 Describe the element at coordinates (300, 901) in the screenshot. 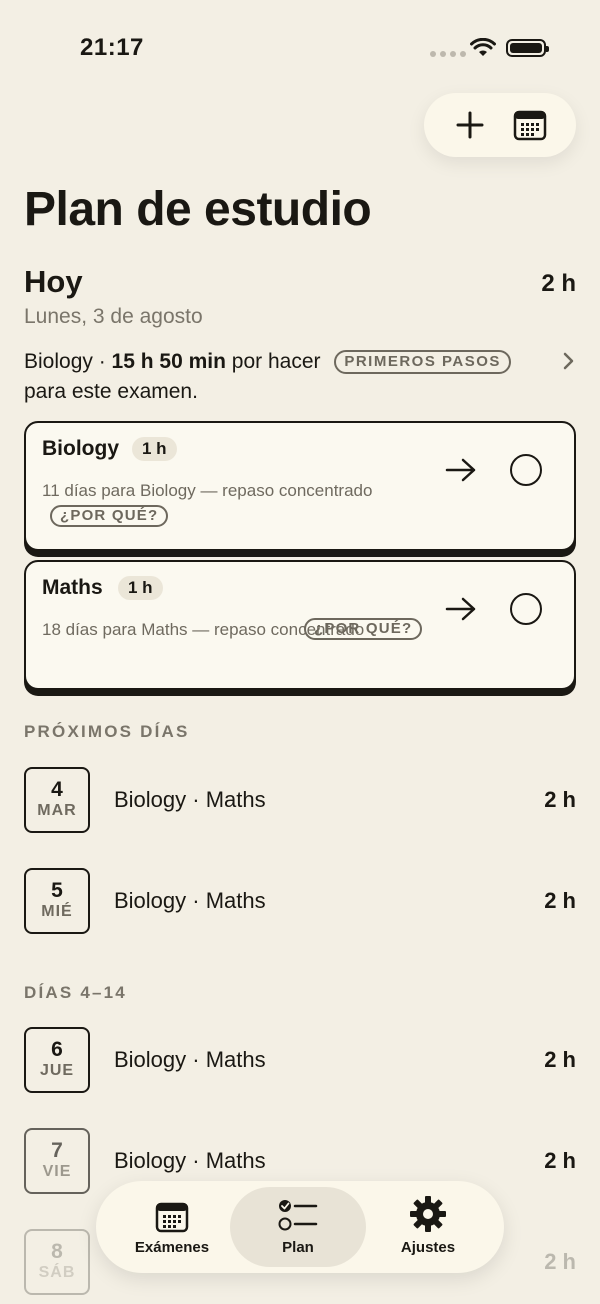

I see `day-row: 5 MIÉ Biology · Maths 2 h` at that location.